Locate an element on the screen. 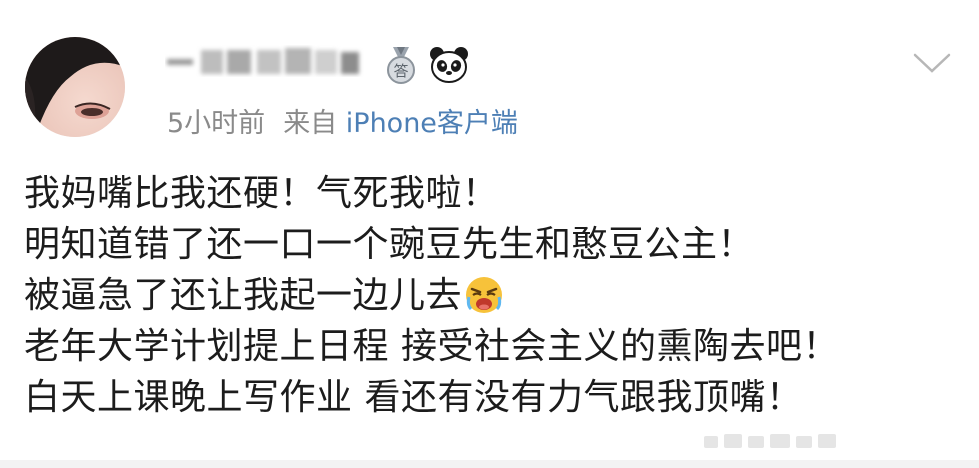 The height and width of the screenshot is (468, 979). crying-face-emoji is located at coordinates (484, 295).